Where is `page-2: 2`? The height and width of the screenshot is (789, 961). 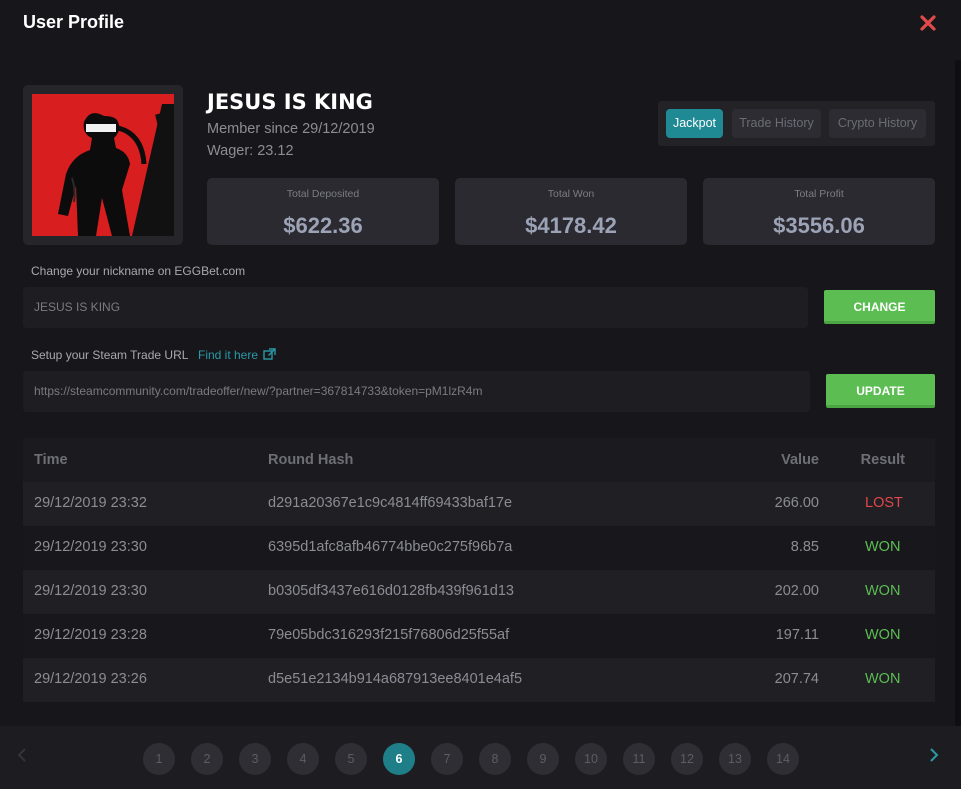
page-2: 2 is located at coordinates (207, 759).